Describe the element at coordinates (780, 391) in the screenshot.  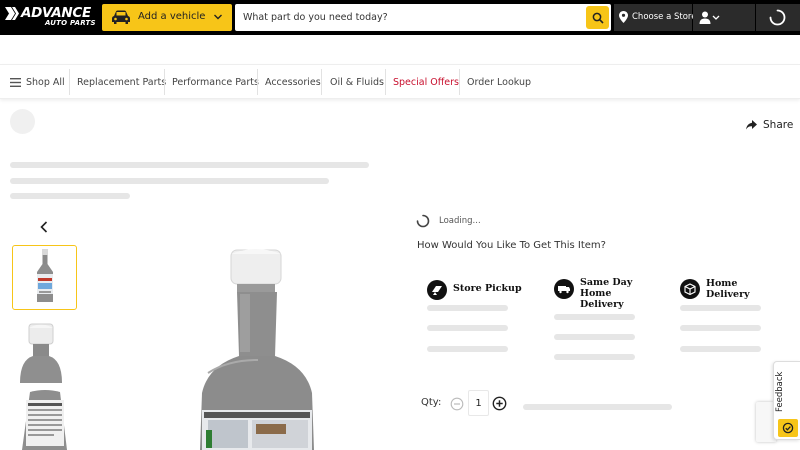
I see `feedback-label: Feedback` at that location.